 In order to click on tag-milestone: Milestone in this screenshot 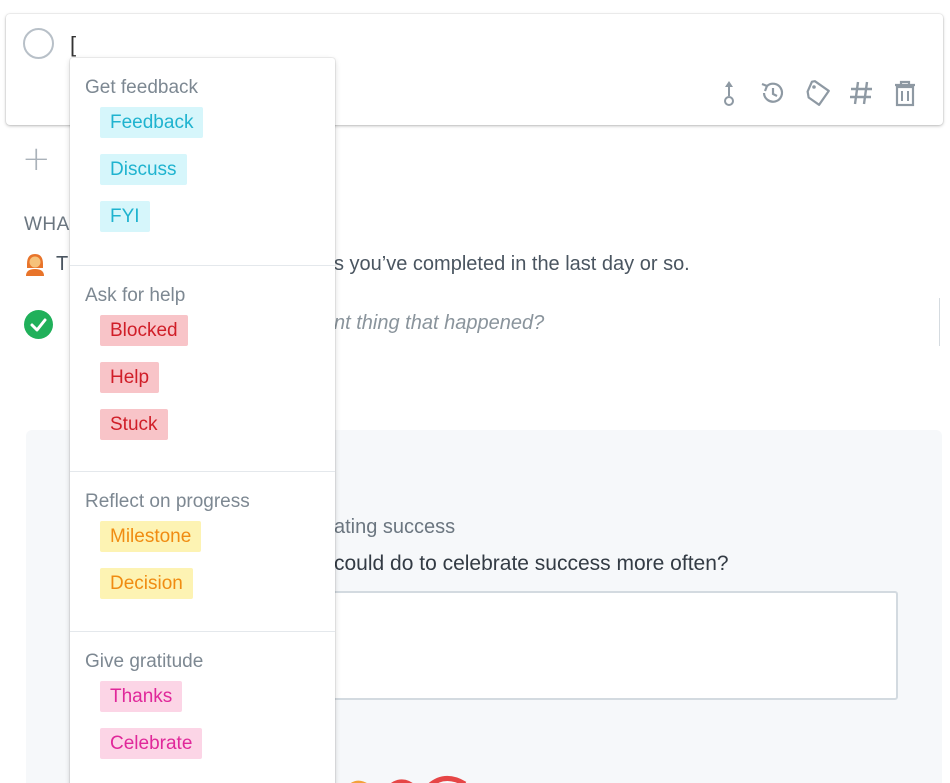, I will do `click(151, 536)`.